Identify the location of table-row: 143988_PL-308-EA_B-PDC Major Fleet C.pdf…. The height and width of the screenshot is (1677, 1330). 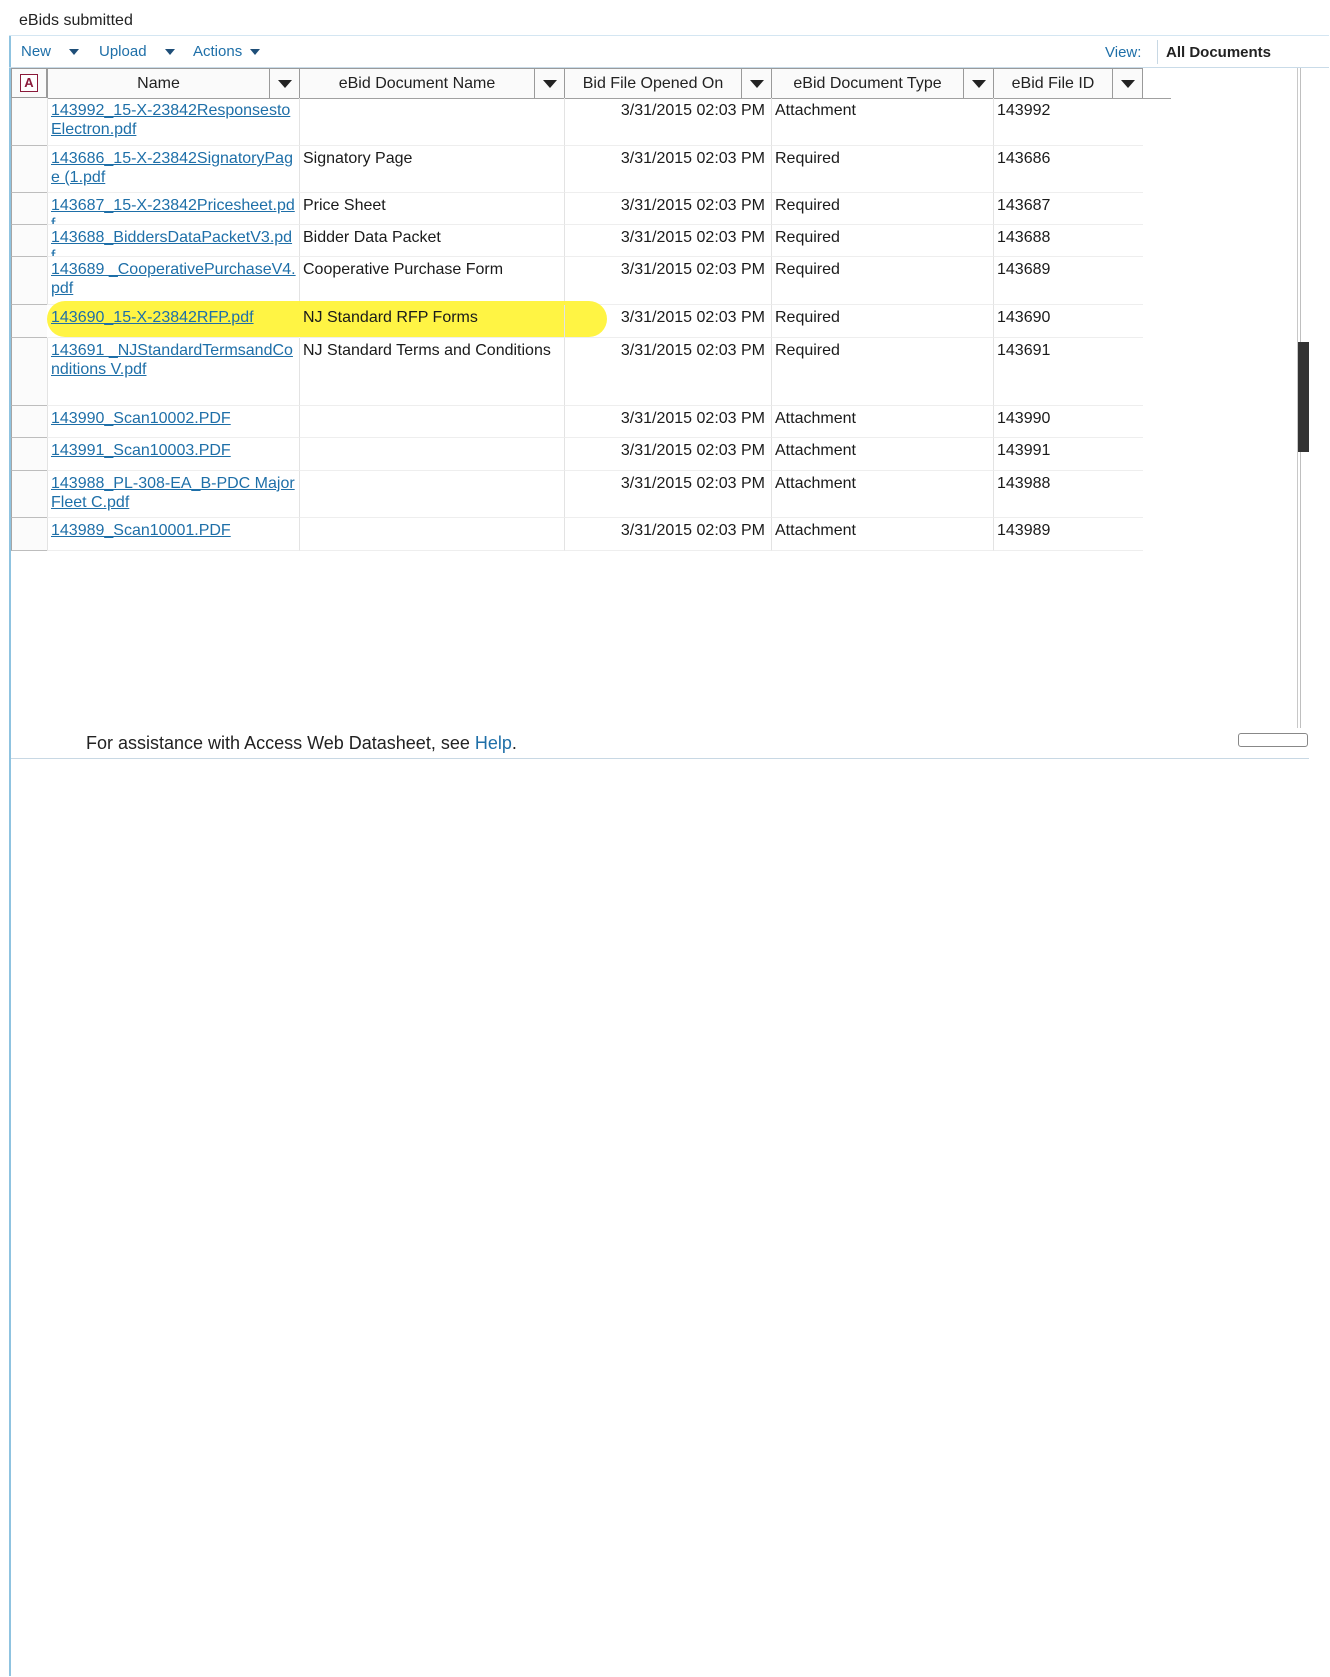
(591, 494).